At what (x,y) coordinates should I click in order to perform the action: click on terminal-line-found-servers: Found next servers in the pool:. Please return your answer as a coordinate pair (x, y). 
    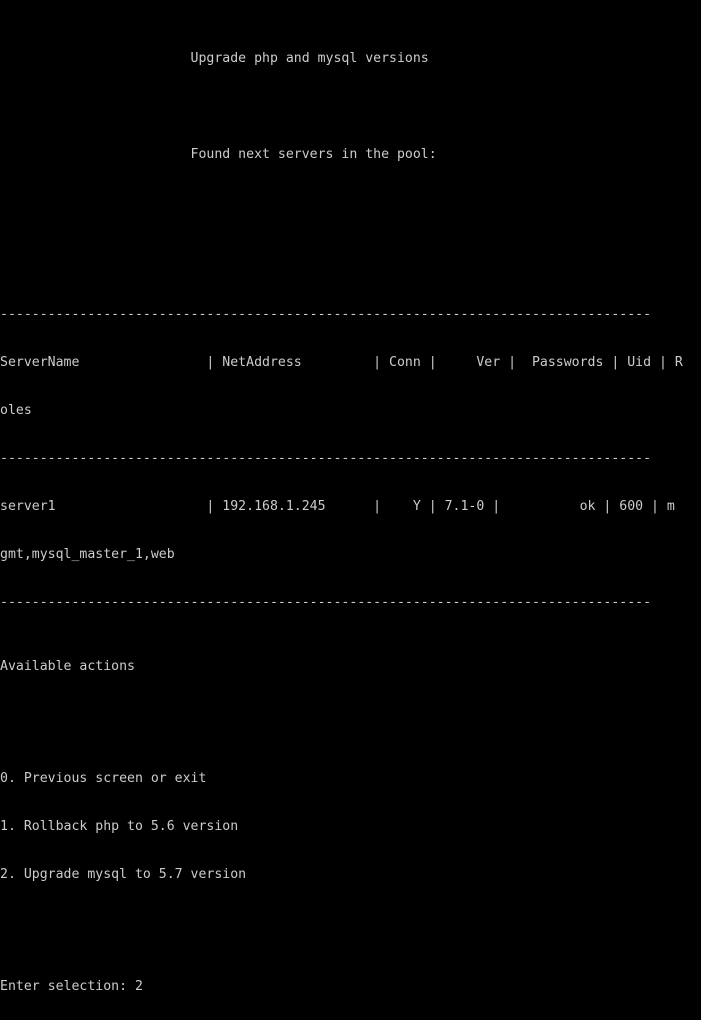
    Looking at the image, I should click on (218, 154).